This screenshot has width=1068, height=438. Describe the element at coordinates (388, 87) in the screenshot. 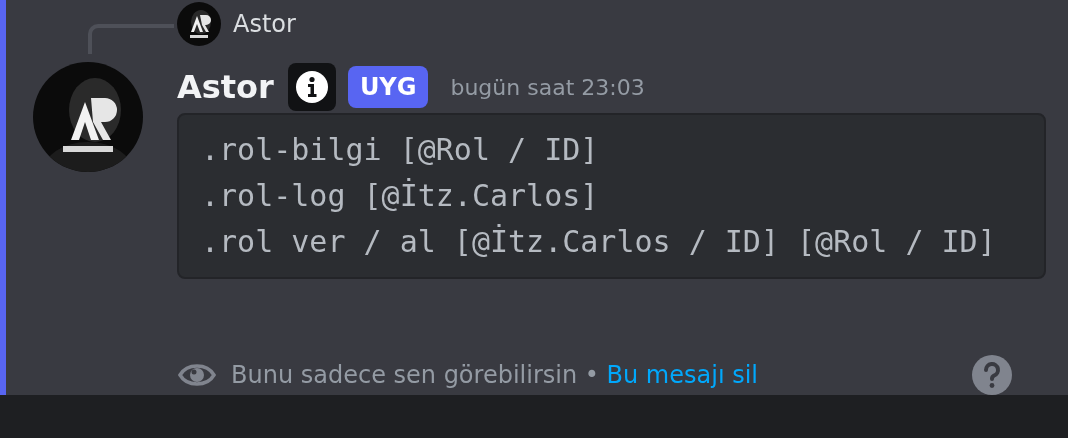

I see `app-tag: UYG` at that location.